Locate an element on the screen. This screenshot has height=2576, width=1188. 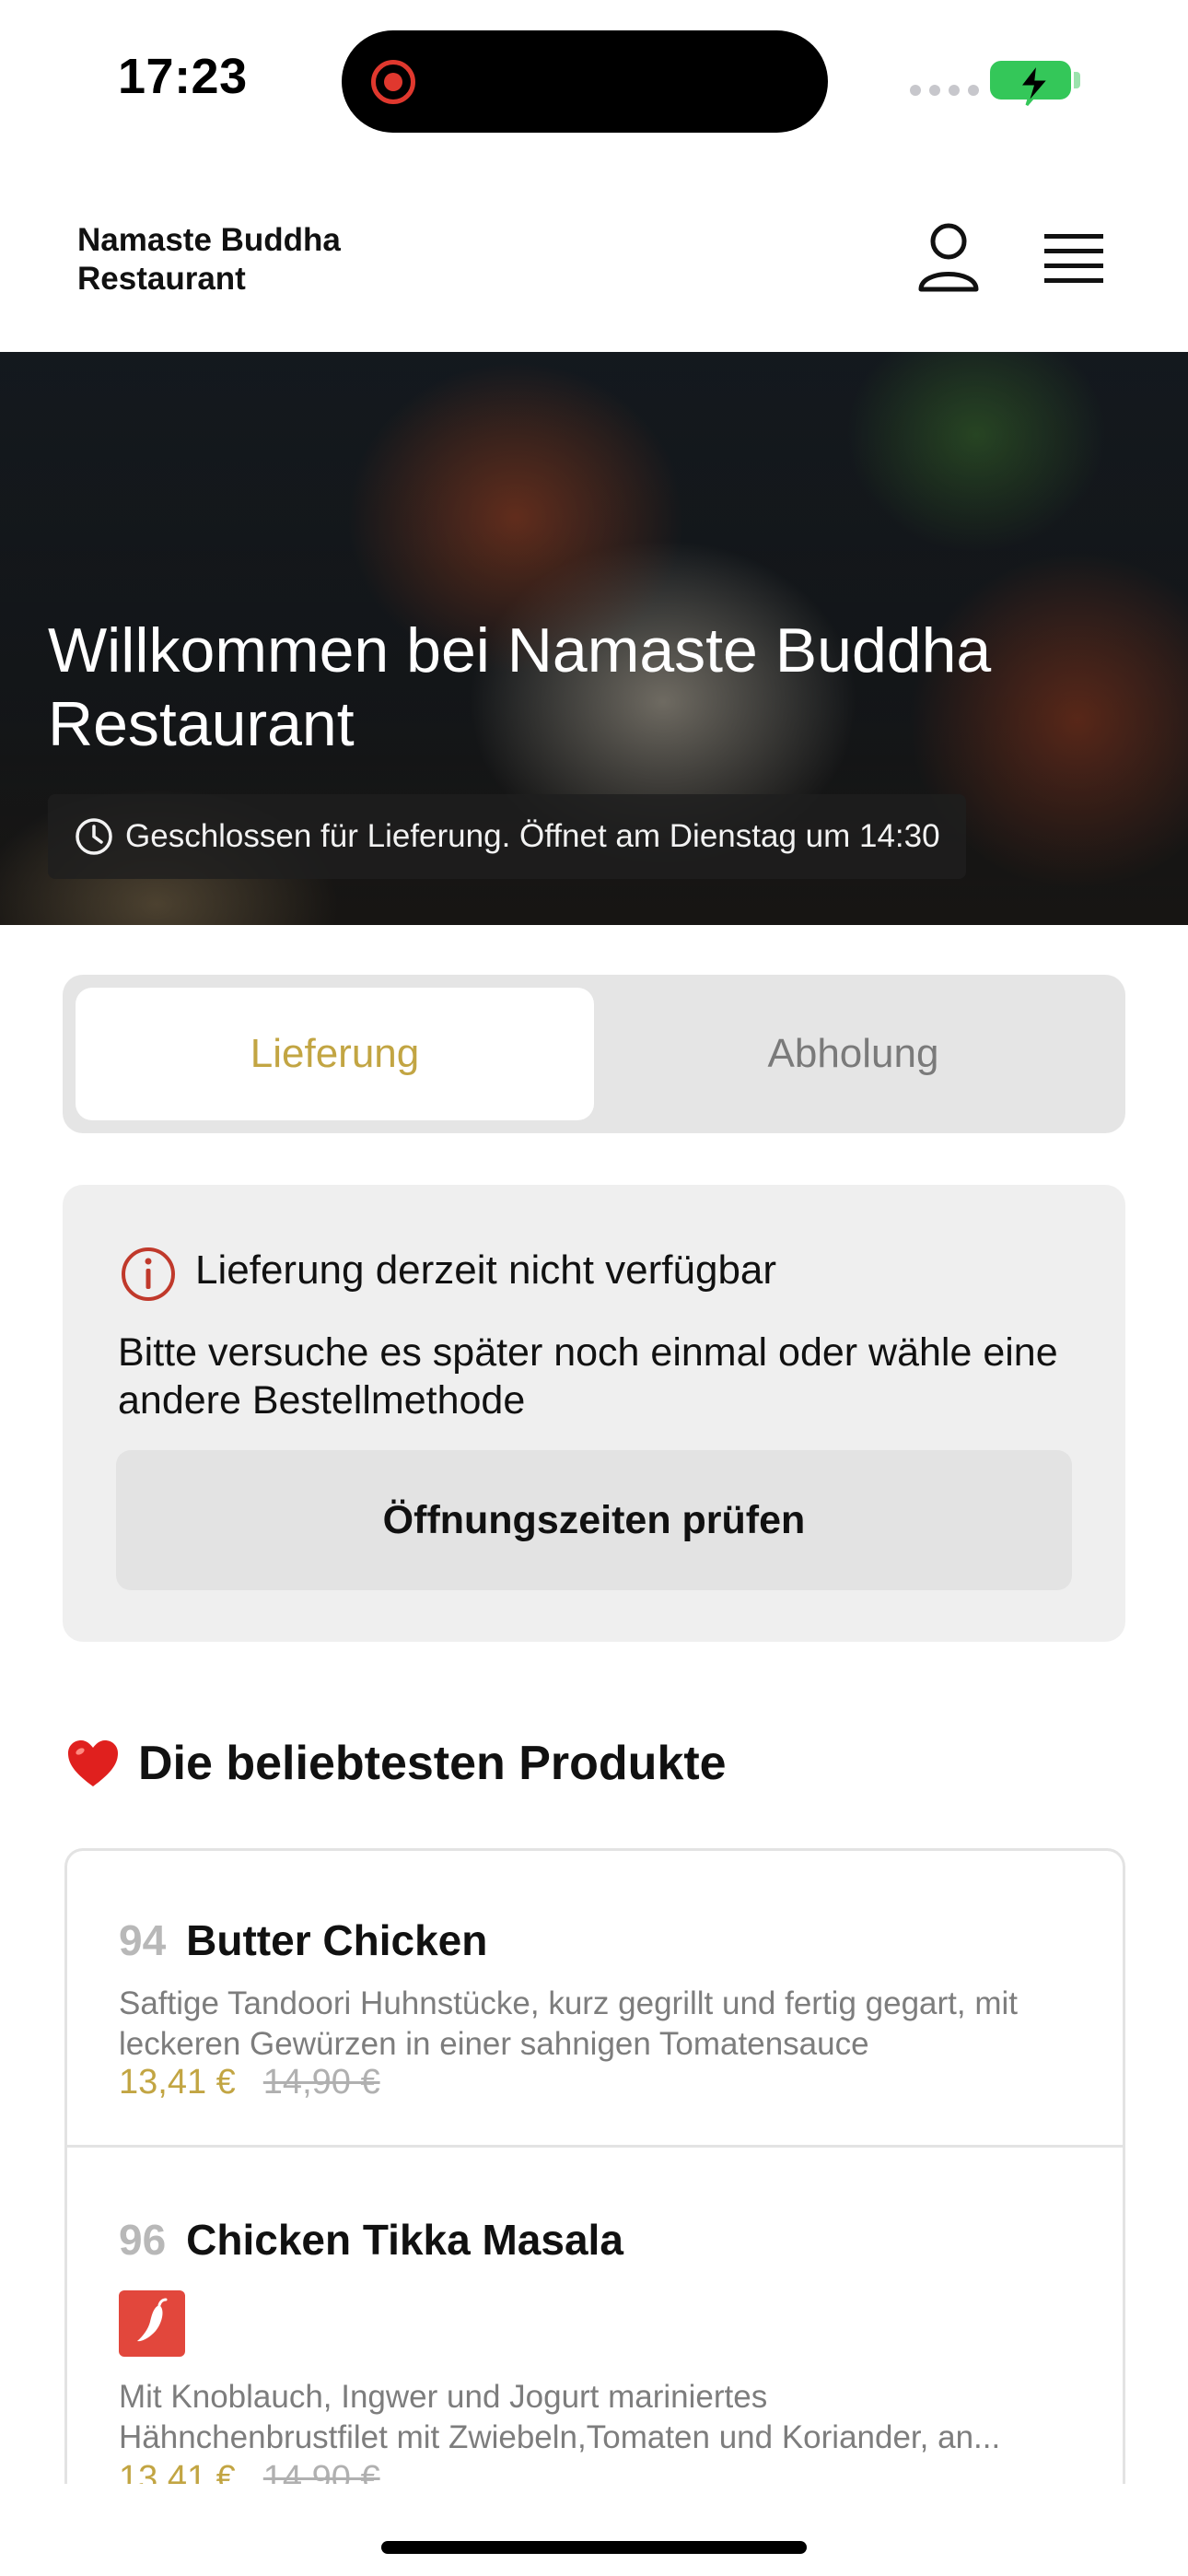
recording-indicator-icon is located at coordinates (393, 82).